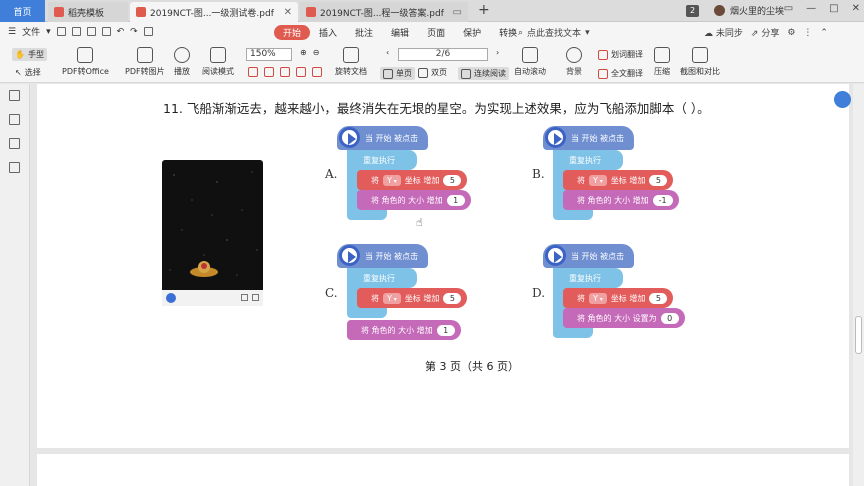 Image resolution: width=864 pixels, height=486 pixels. Describe the element at coordinates (856, 8) in the screenshot. I see `close-window-icon: ✕` at that location.